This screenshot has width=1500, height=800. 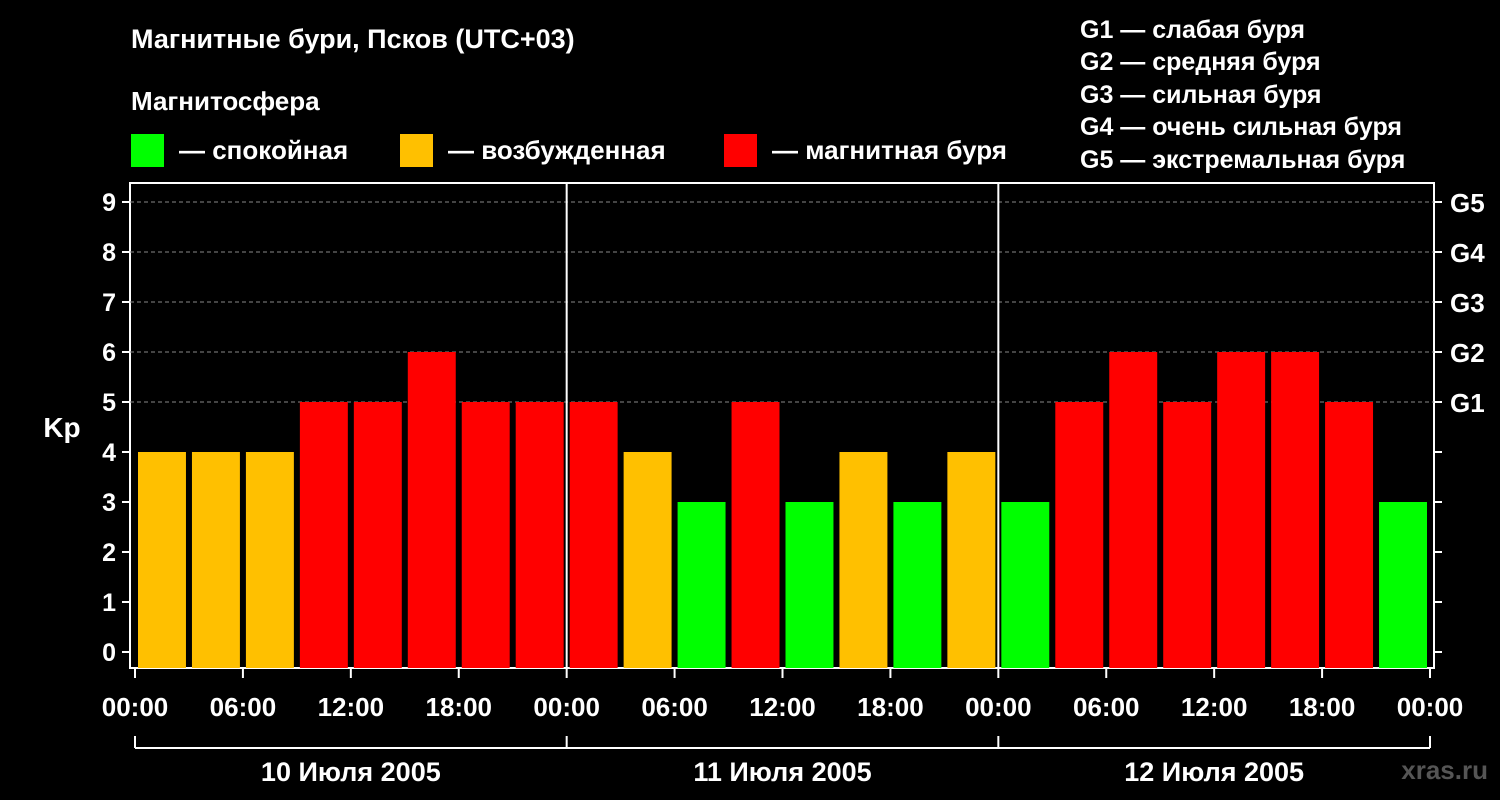 I want to click on right-tick-label: G2, so click(x=1467, y=353).